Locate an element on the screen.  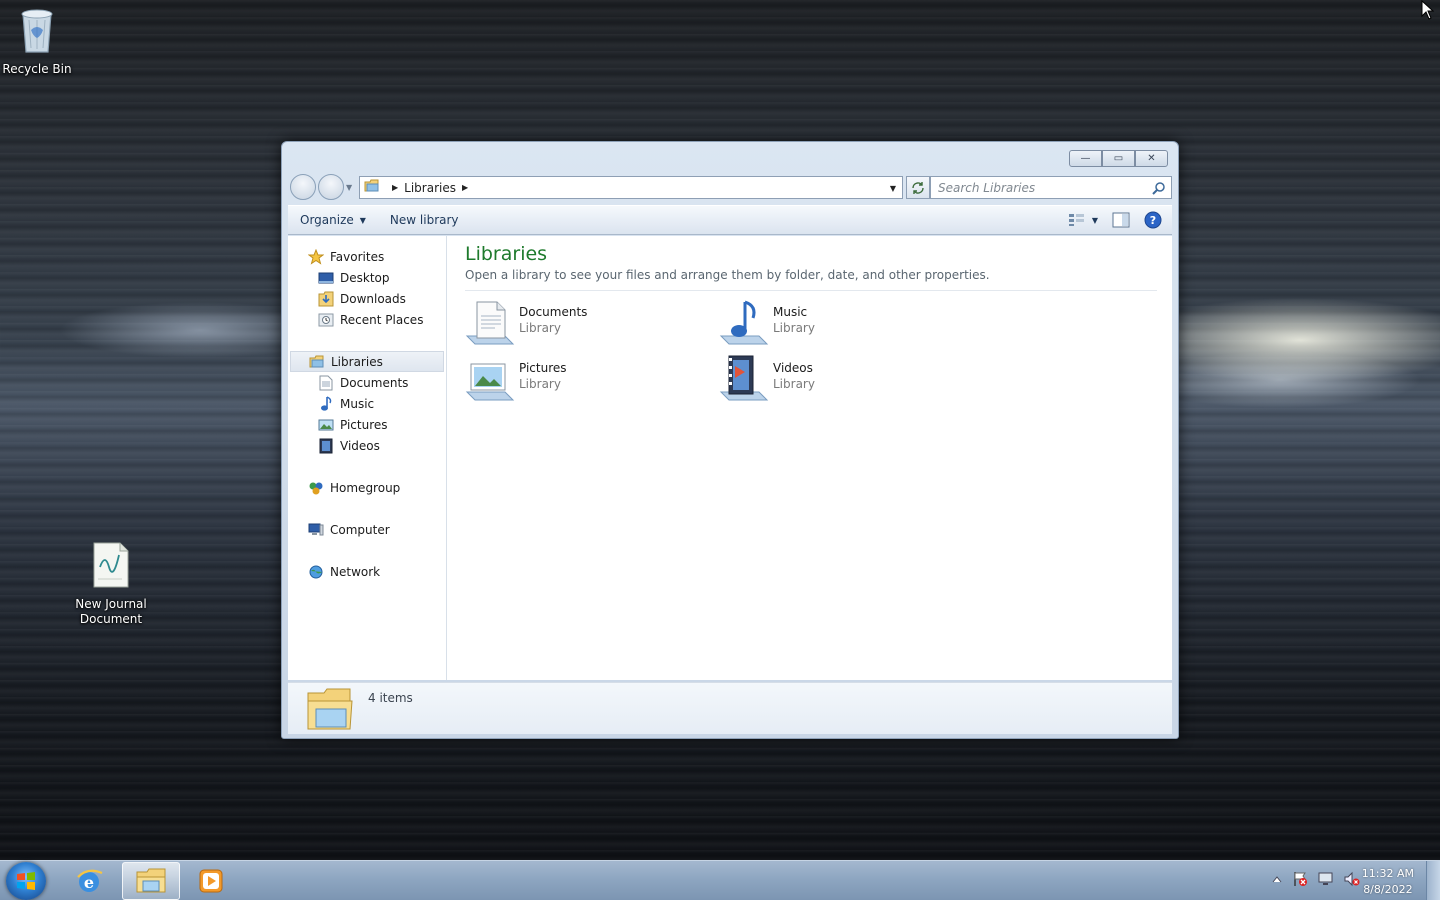
help-button: ? is located at coordinates (1153, 220).